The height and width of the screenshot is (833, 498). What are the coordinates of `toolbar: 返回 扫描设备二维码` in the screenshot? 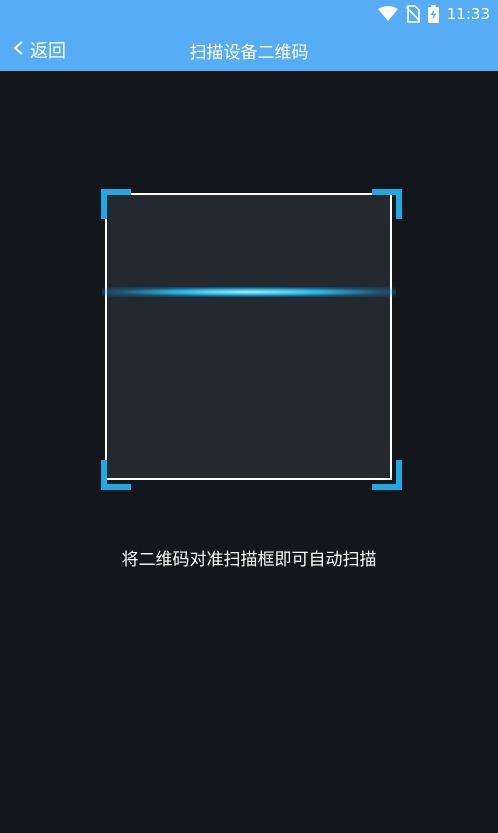 It's located at (249, 49).